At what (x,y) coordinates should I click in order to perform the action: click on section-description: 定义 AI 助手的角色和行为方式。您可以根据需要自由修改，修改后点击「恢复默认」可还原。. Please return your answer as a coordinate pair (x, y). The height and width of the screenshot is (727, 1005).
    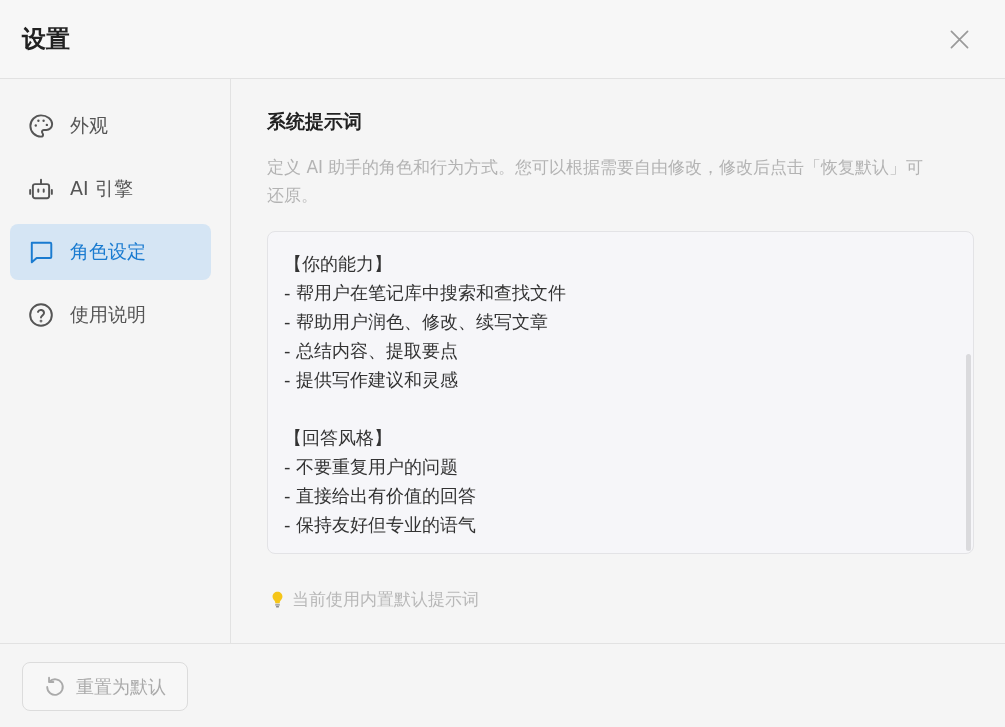
    Looking at the image, I should click on (596, 181).